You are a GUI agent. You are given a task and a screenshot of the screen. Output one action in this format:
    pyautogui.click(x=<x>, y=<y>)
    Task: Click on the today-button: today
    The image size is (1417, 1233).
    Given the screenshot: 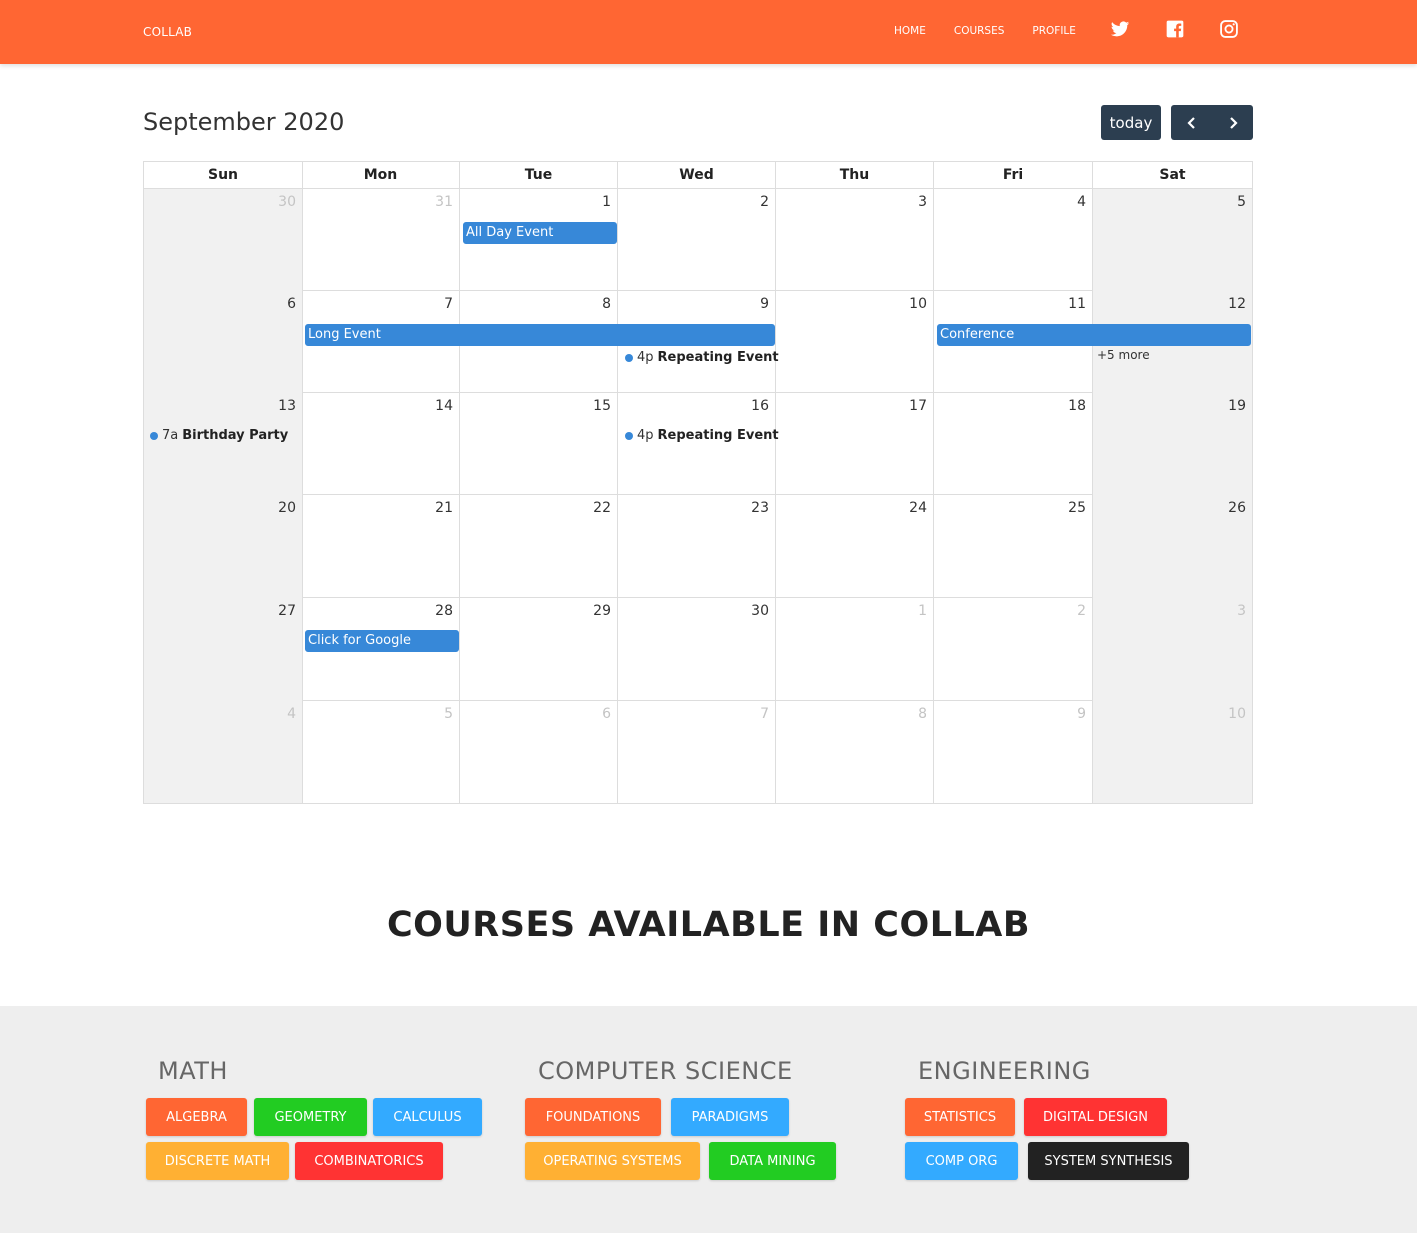 What is the action you would take?
    pyautogui.click(x=1131, y=122)
    